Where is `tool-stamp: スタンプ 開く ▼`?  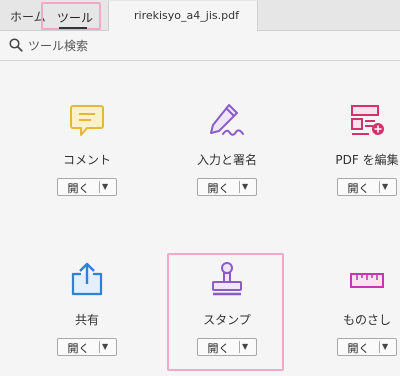
tool-stamp: スタンプ 開く ▼ is located at coordinates (227, 303).